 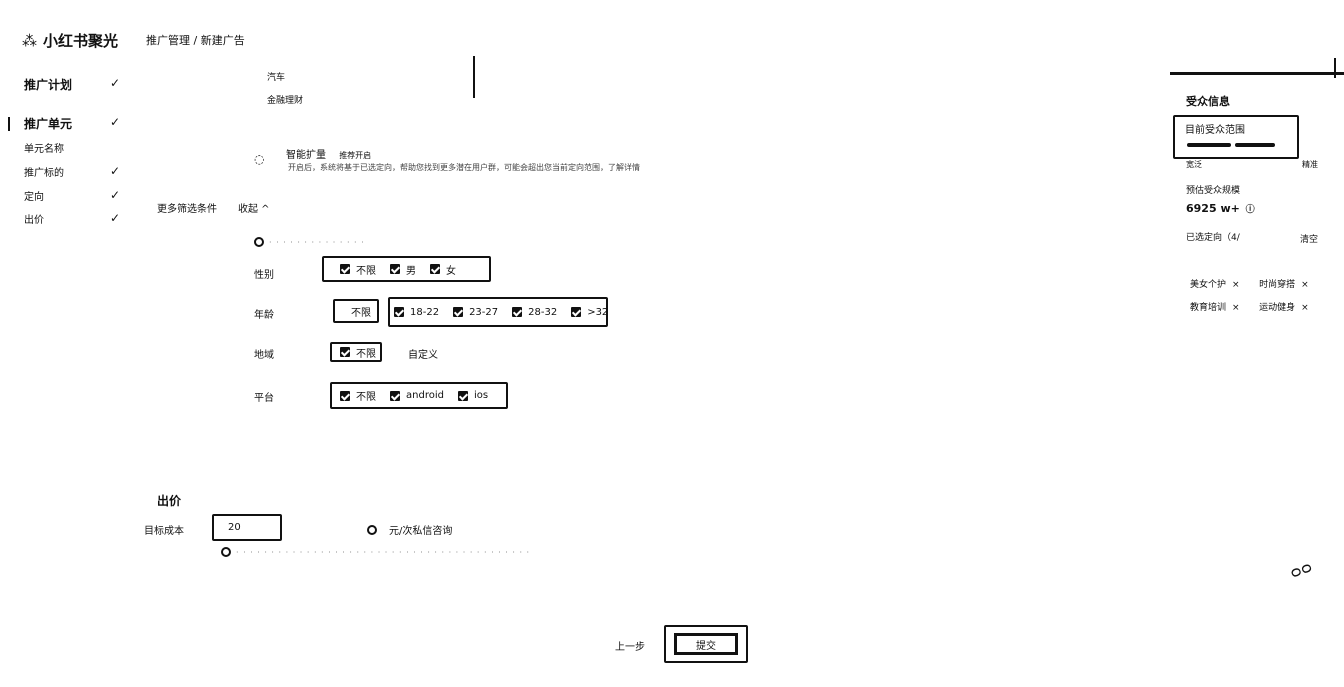 I want to click on platform-label: 平台, so click(x=264, y=398).